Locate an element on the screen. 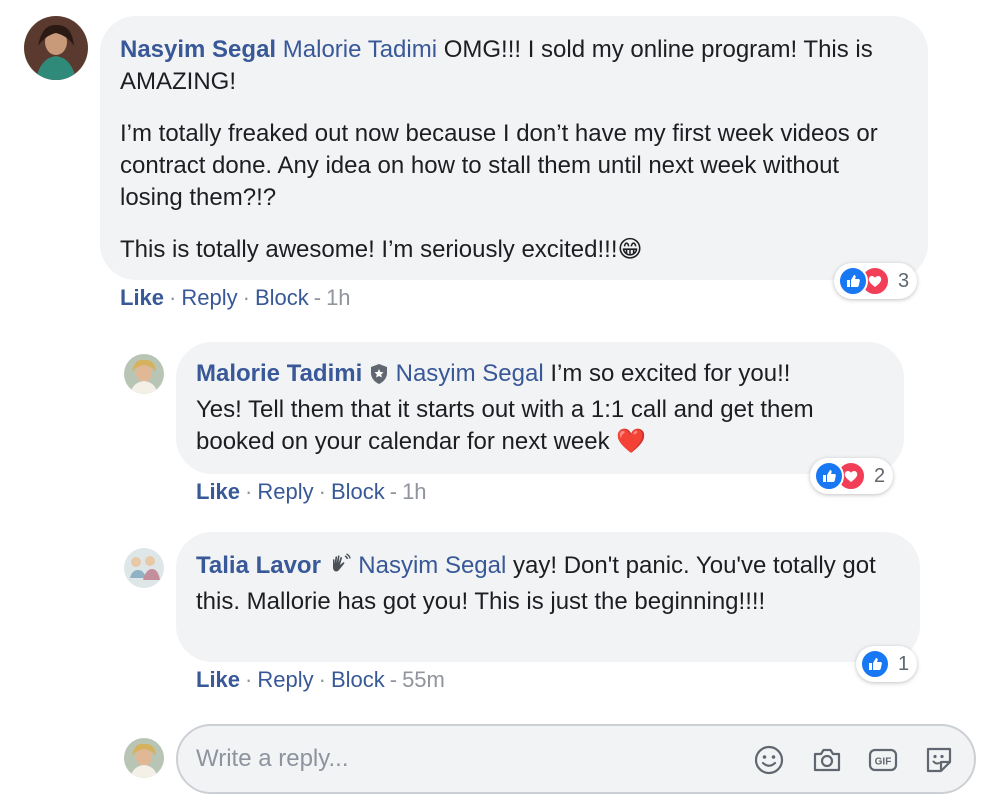  reaction-count: 3 is located at coordinates (904, 280).